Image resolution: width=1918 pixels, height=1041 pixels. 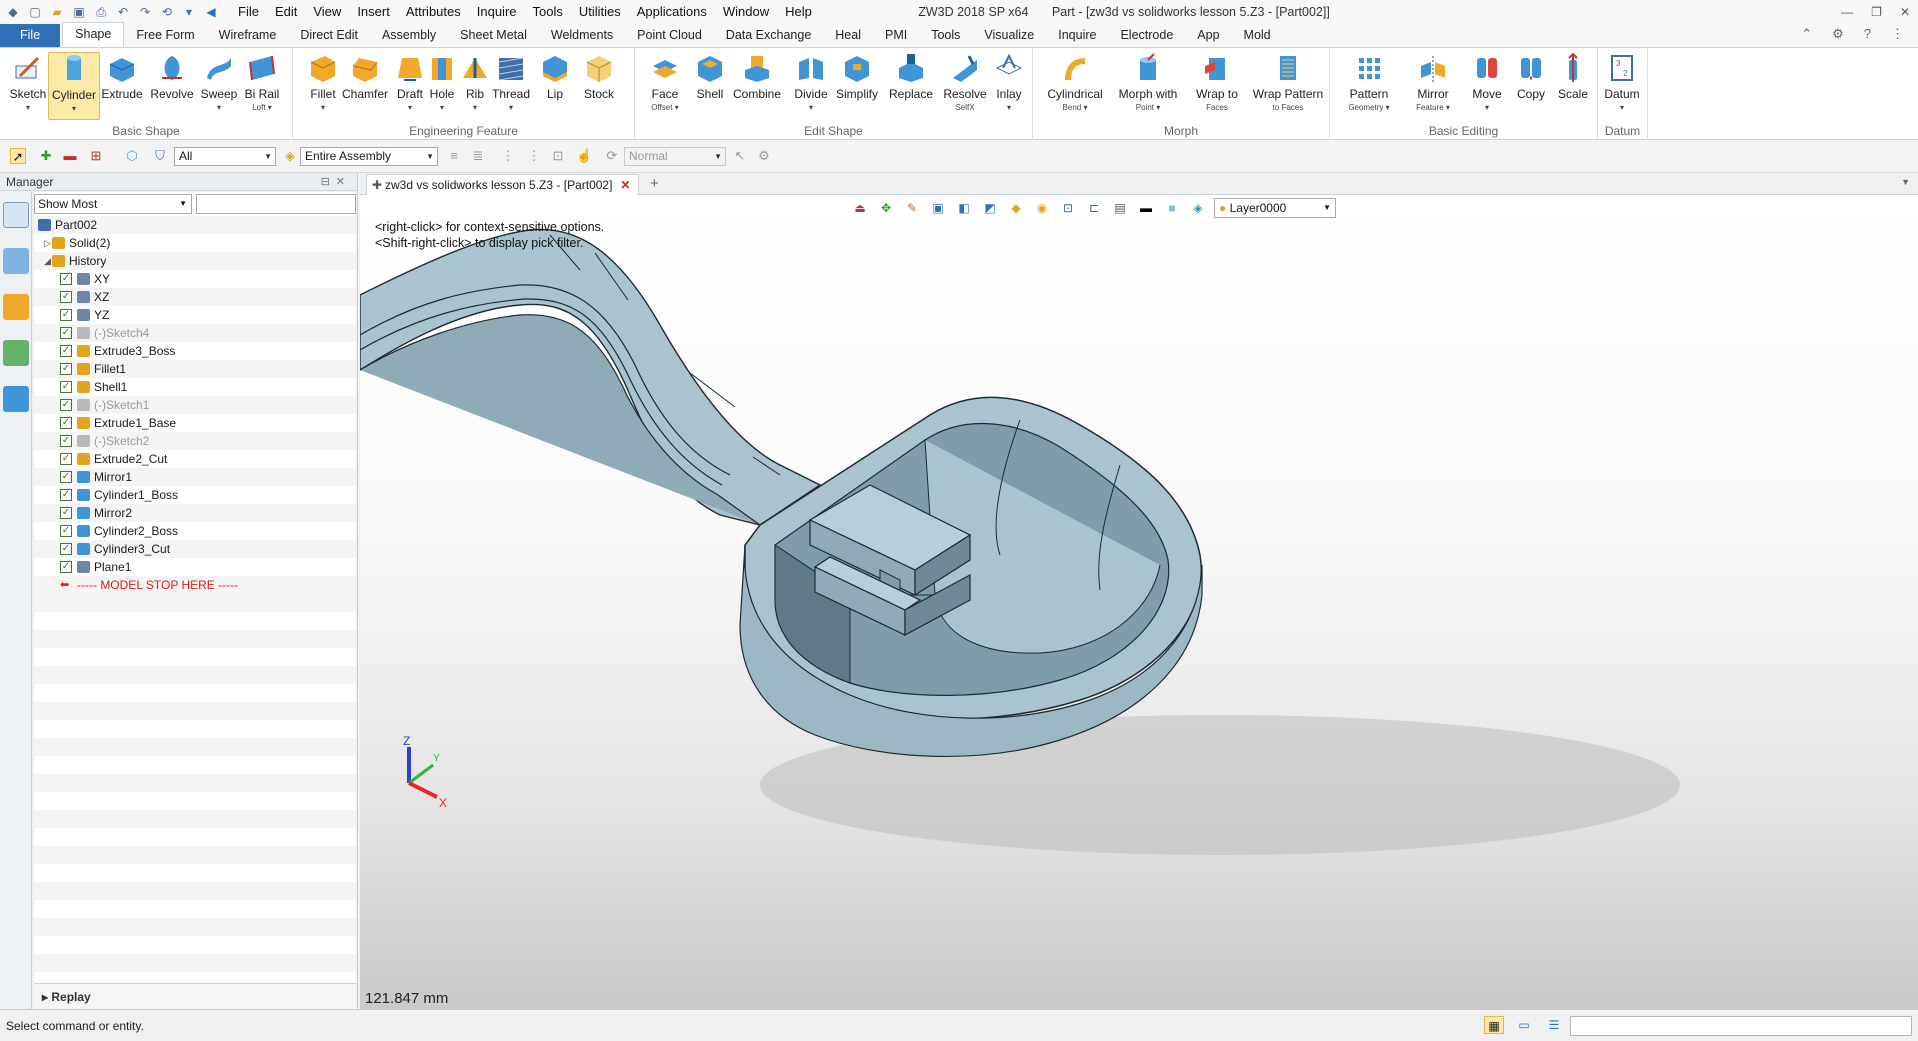 What do you see at coordinates (433, 12) in the screenshot?
I see `menu-attributes: Attributes` at bounding box center [433, 12].